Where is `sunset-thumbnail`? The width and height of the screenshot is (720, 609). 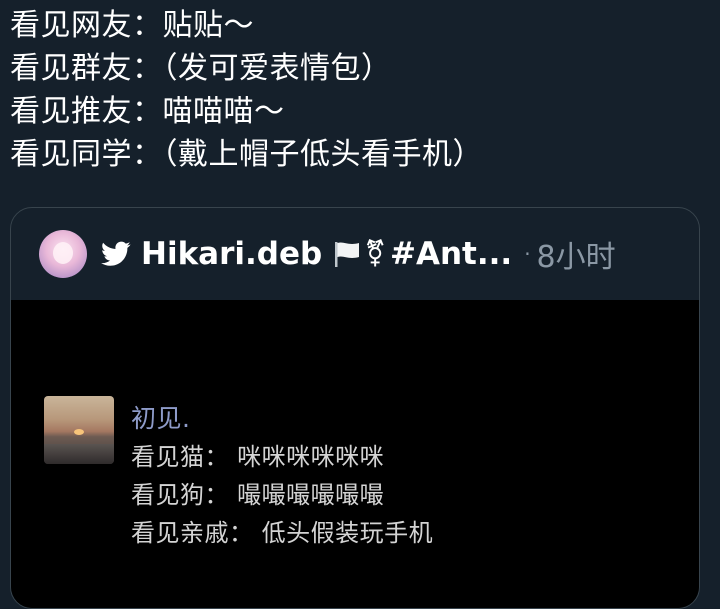 sunset-thumbnail is located at coordinates (79, 430).